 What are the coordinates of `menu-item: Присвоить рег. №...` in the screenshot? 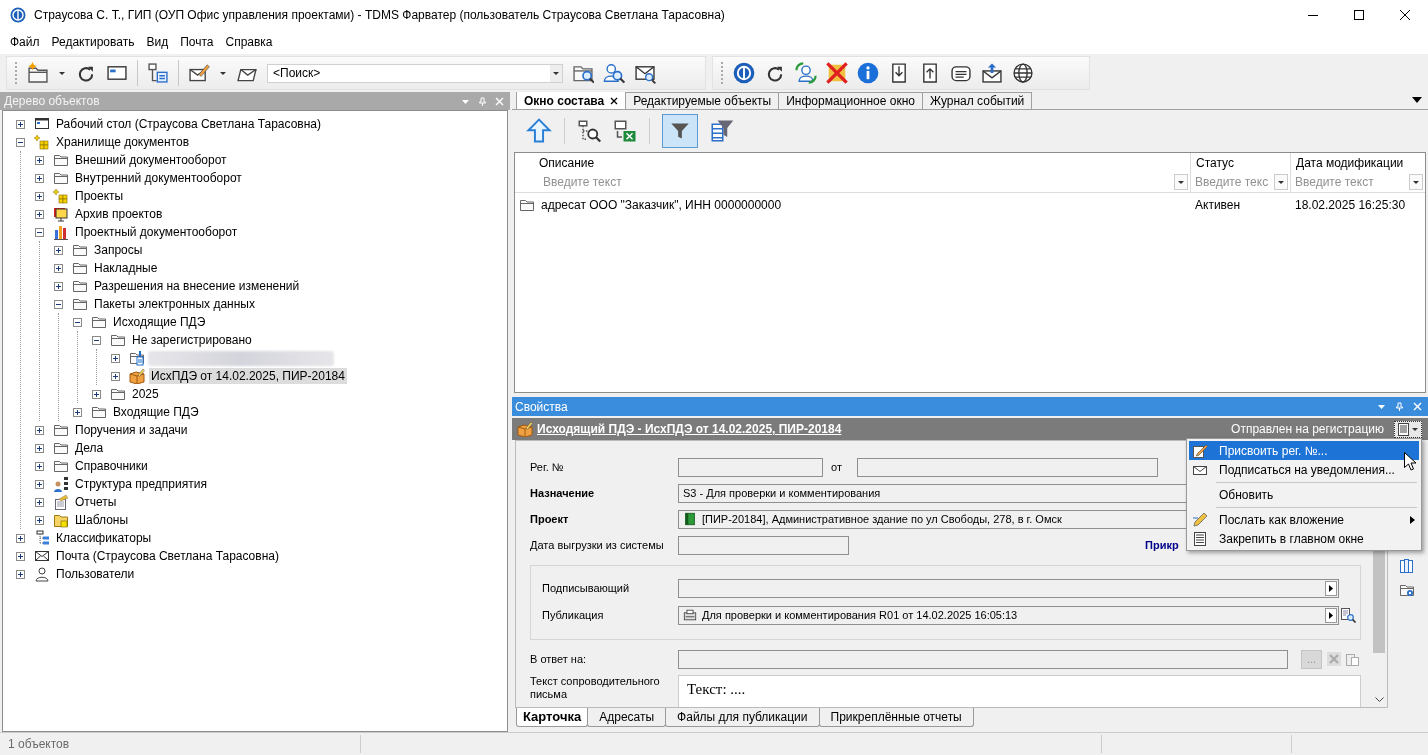 It's located at (1304, 450).